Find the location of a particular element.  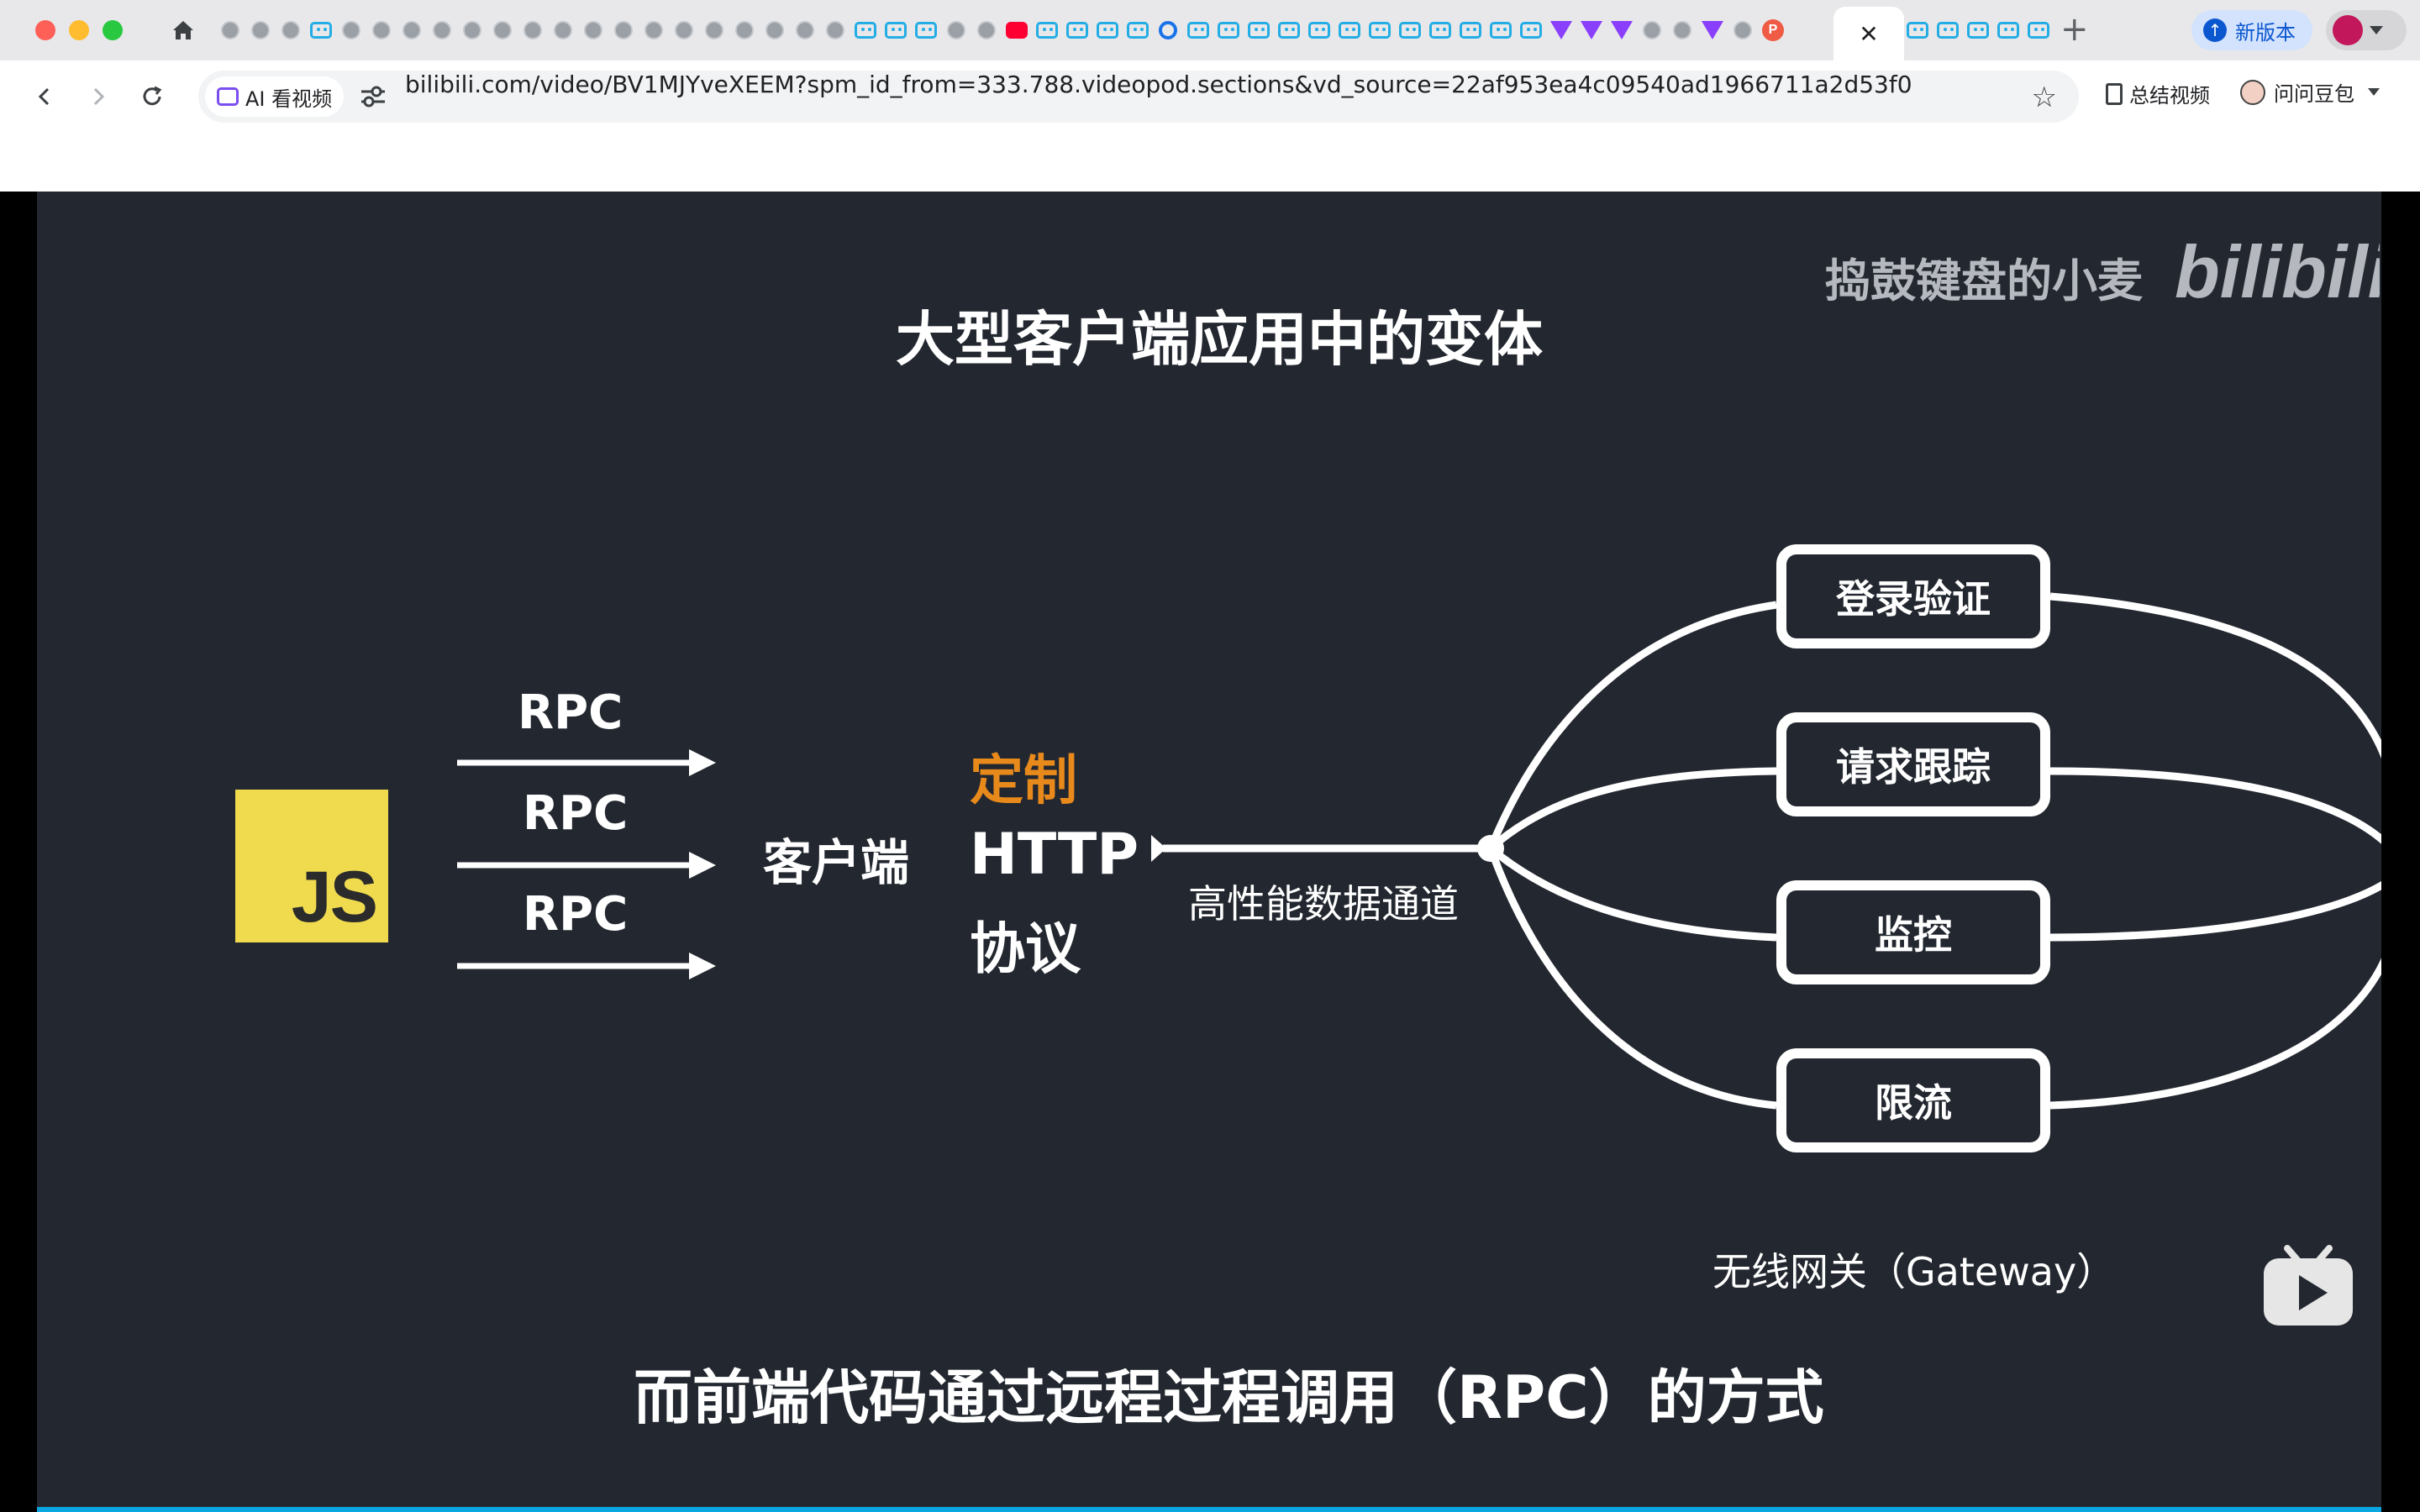

home-icon is located at coordinates (183, 30).